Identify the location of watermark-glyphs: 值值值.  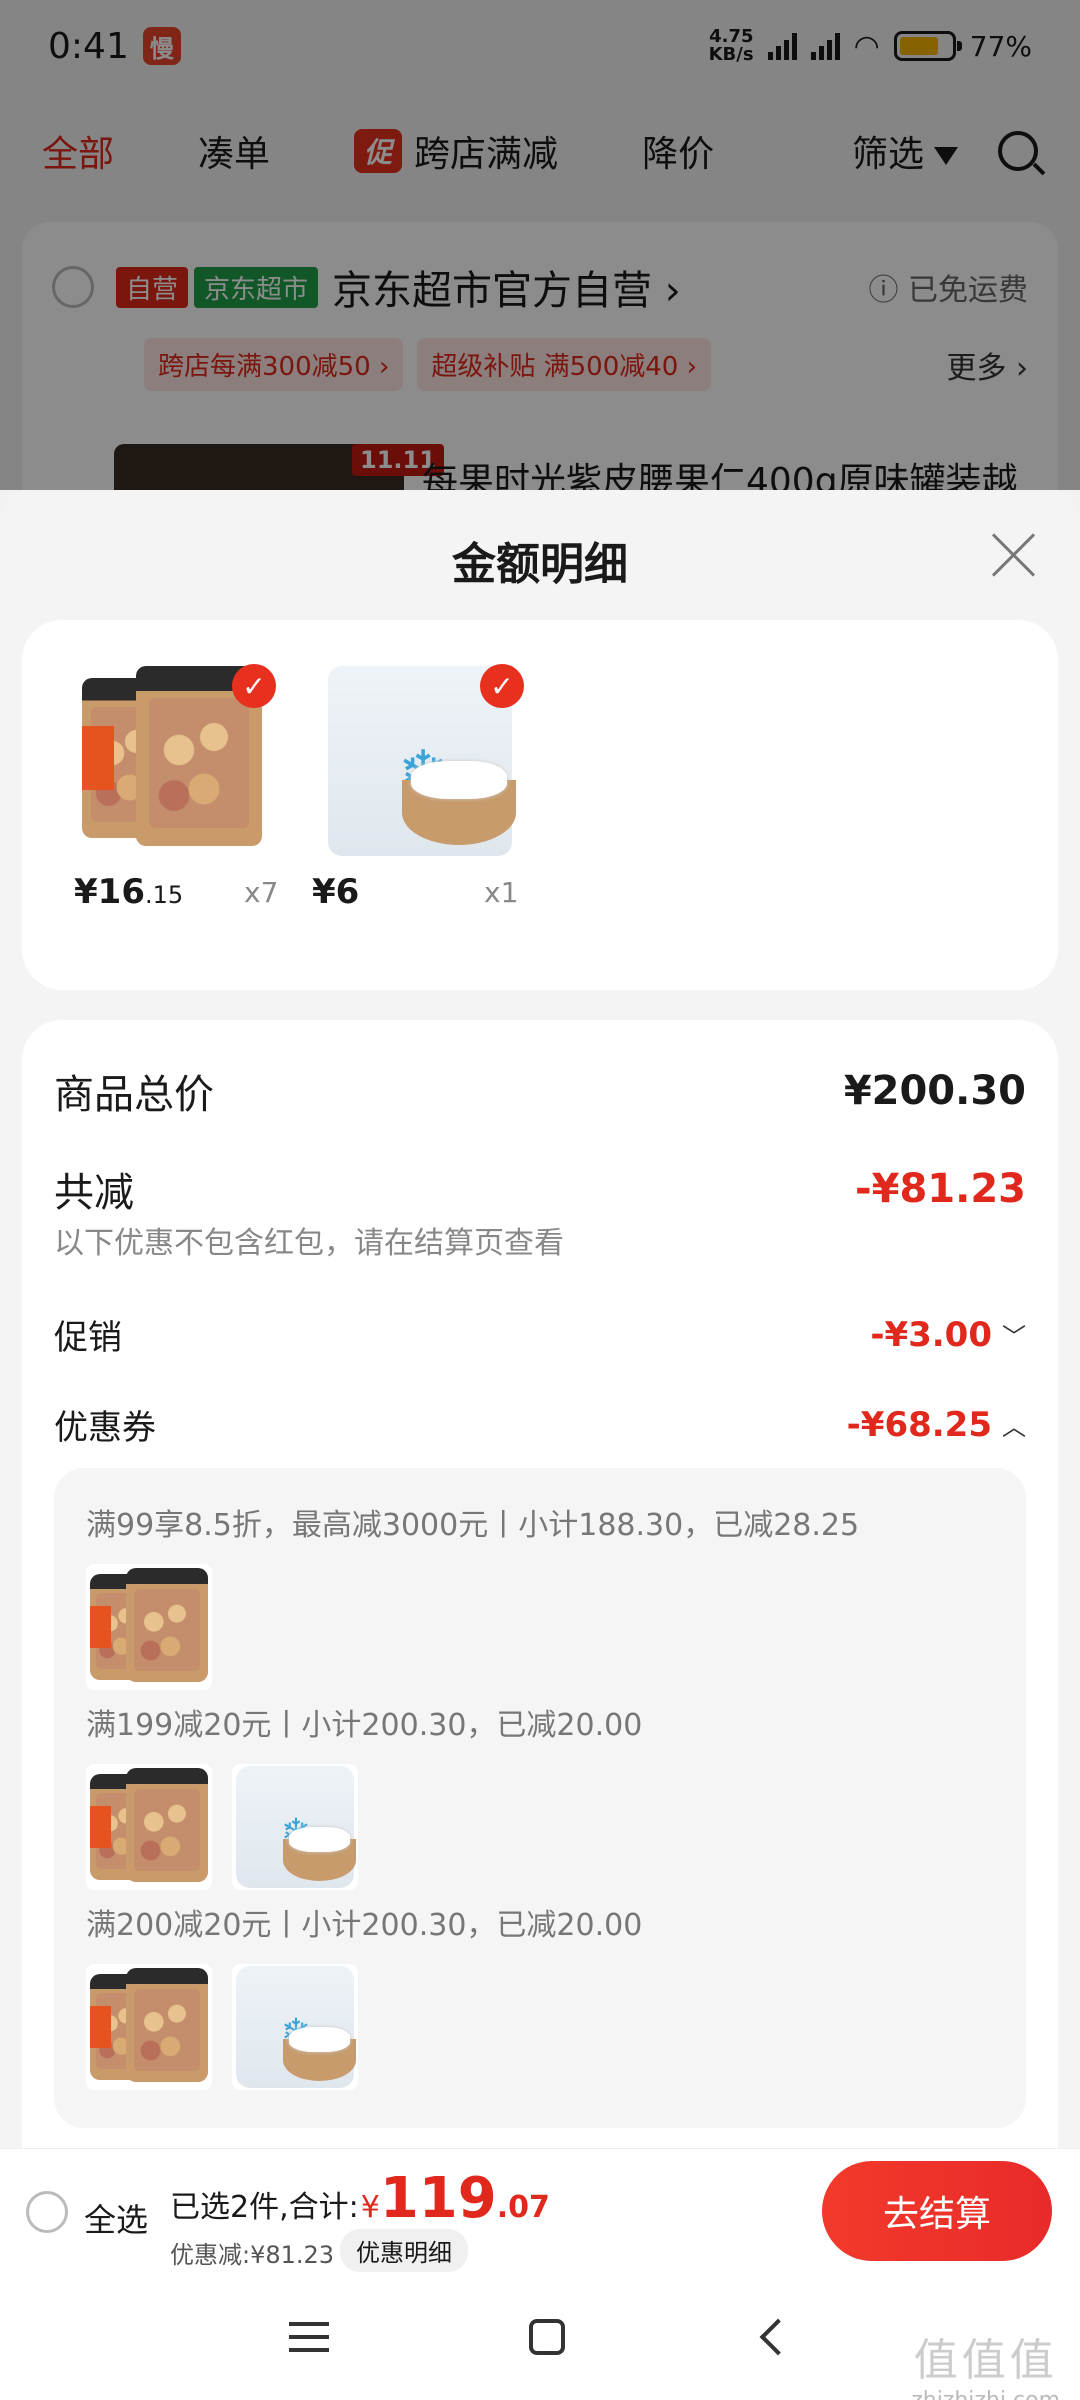
(985, 2360).